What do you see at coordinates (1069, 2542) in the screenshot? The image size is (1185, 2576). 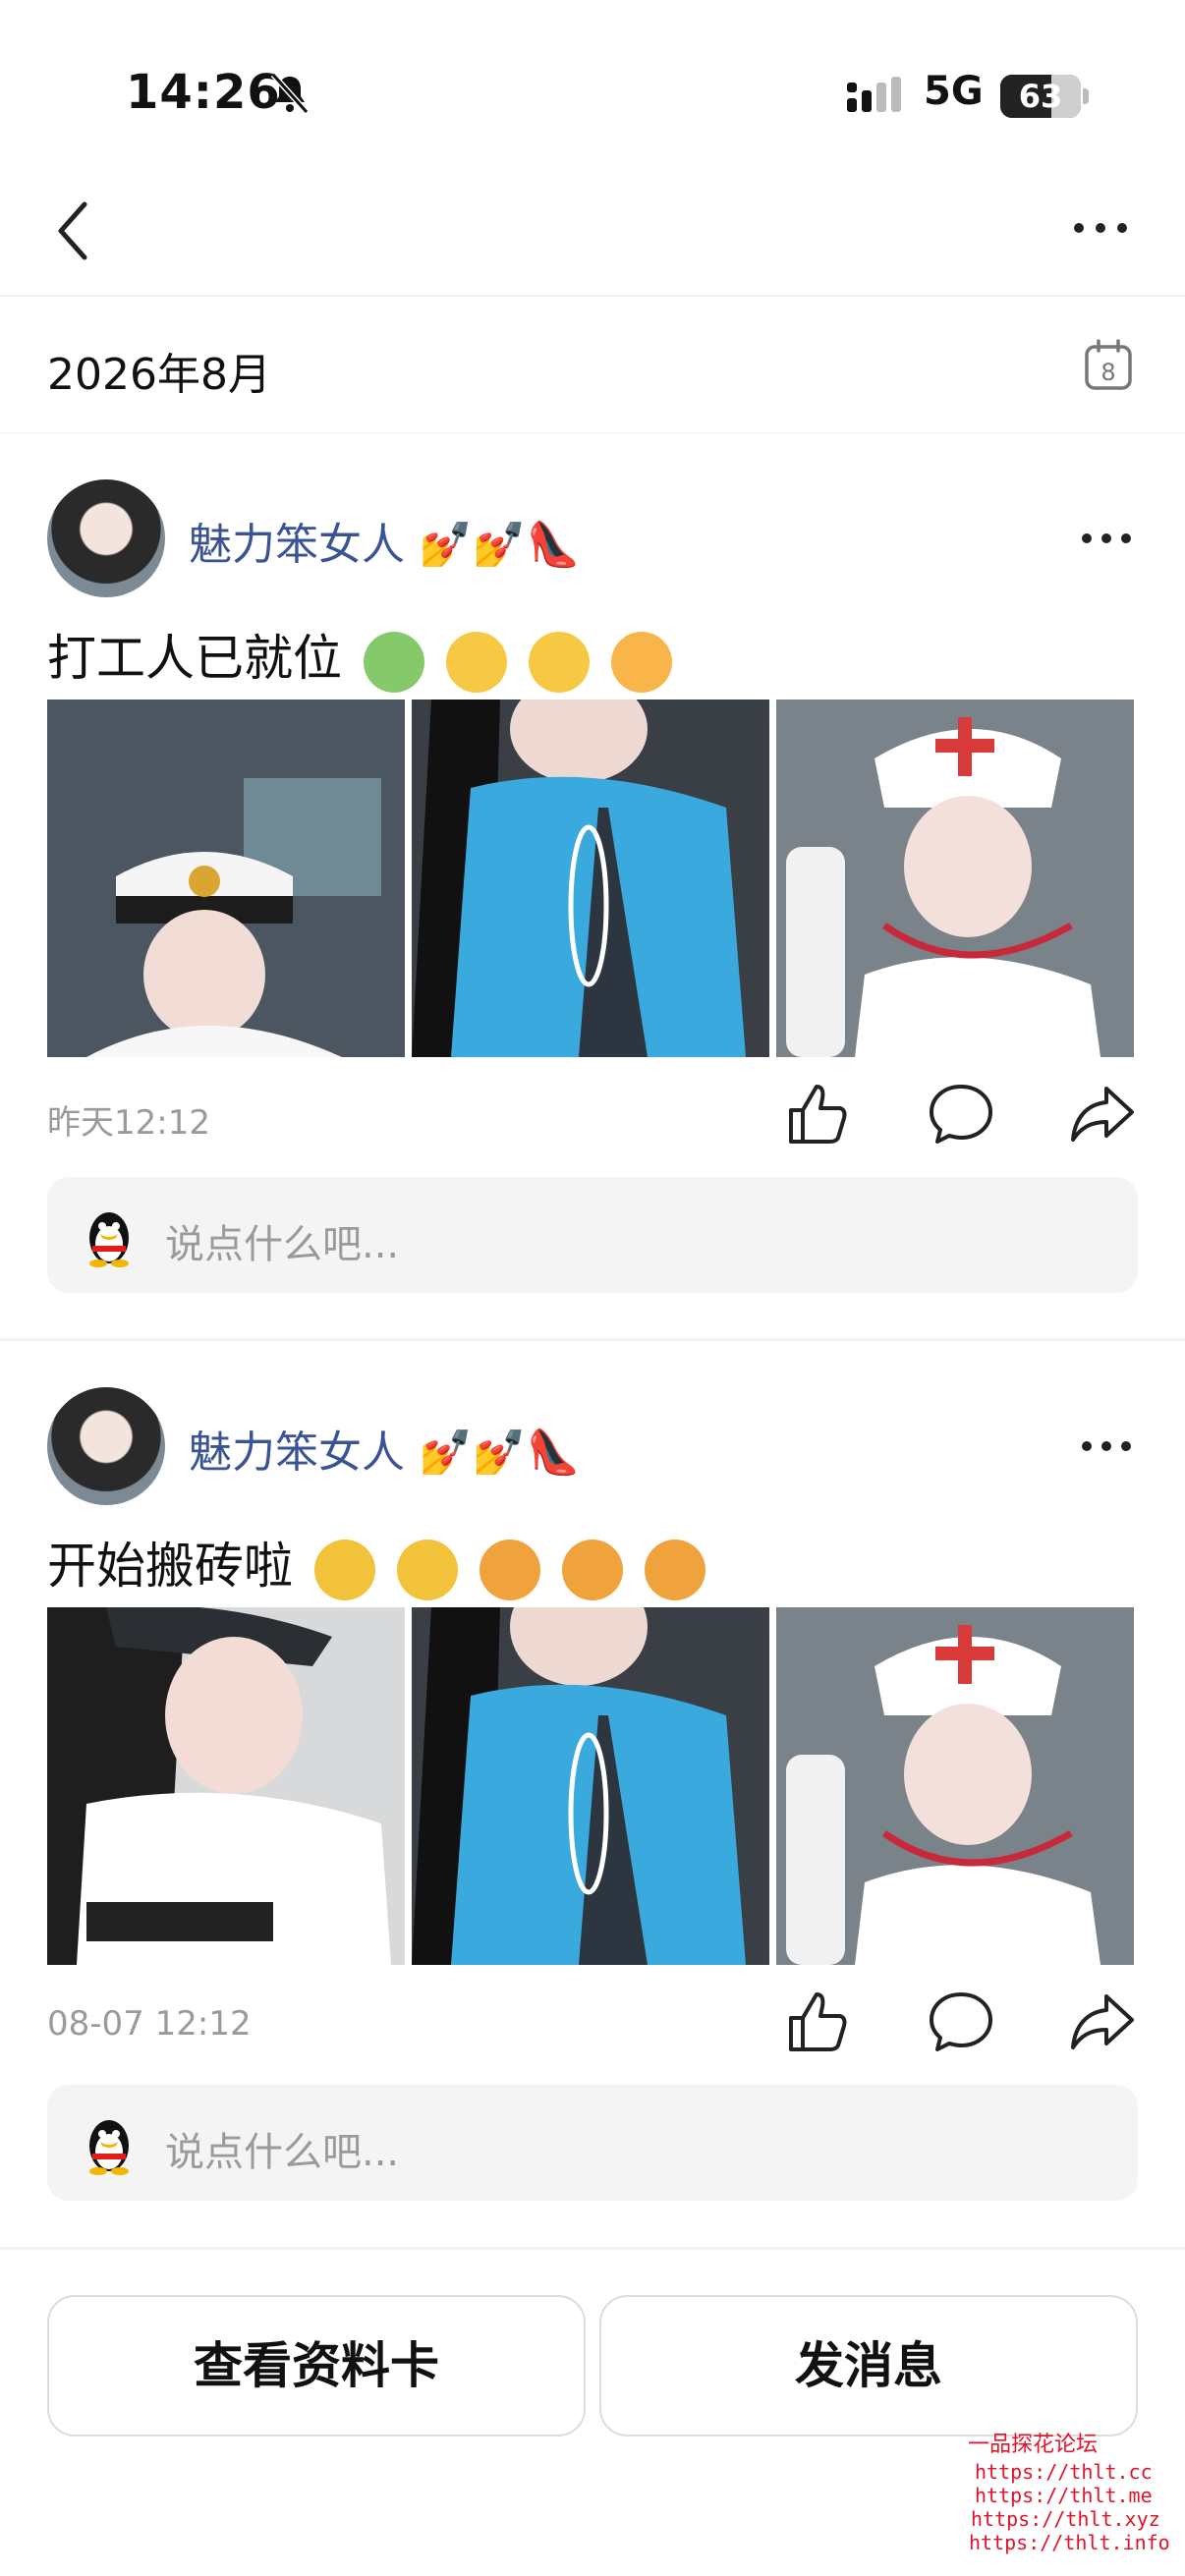 I see `watermark-link: https://thlt.info` at bounding box center [1069, 2542].